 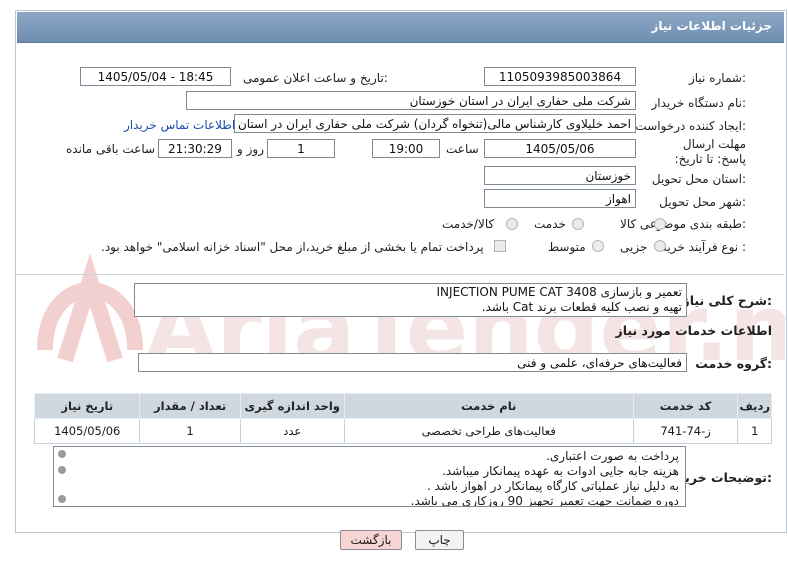 I want to click on purchase-type-label: نوع فرآیند خرید :, so click(x=703, y=247).